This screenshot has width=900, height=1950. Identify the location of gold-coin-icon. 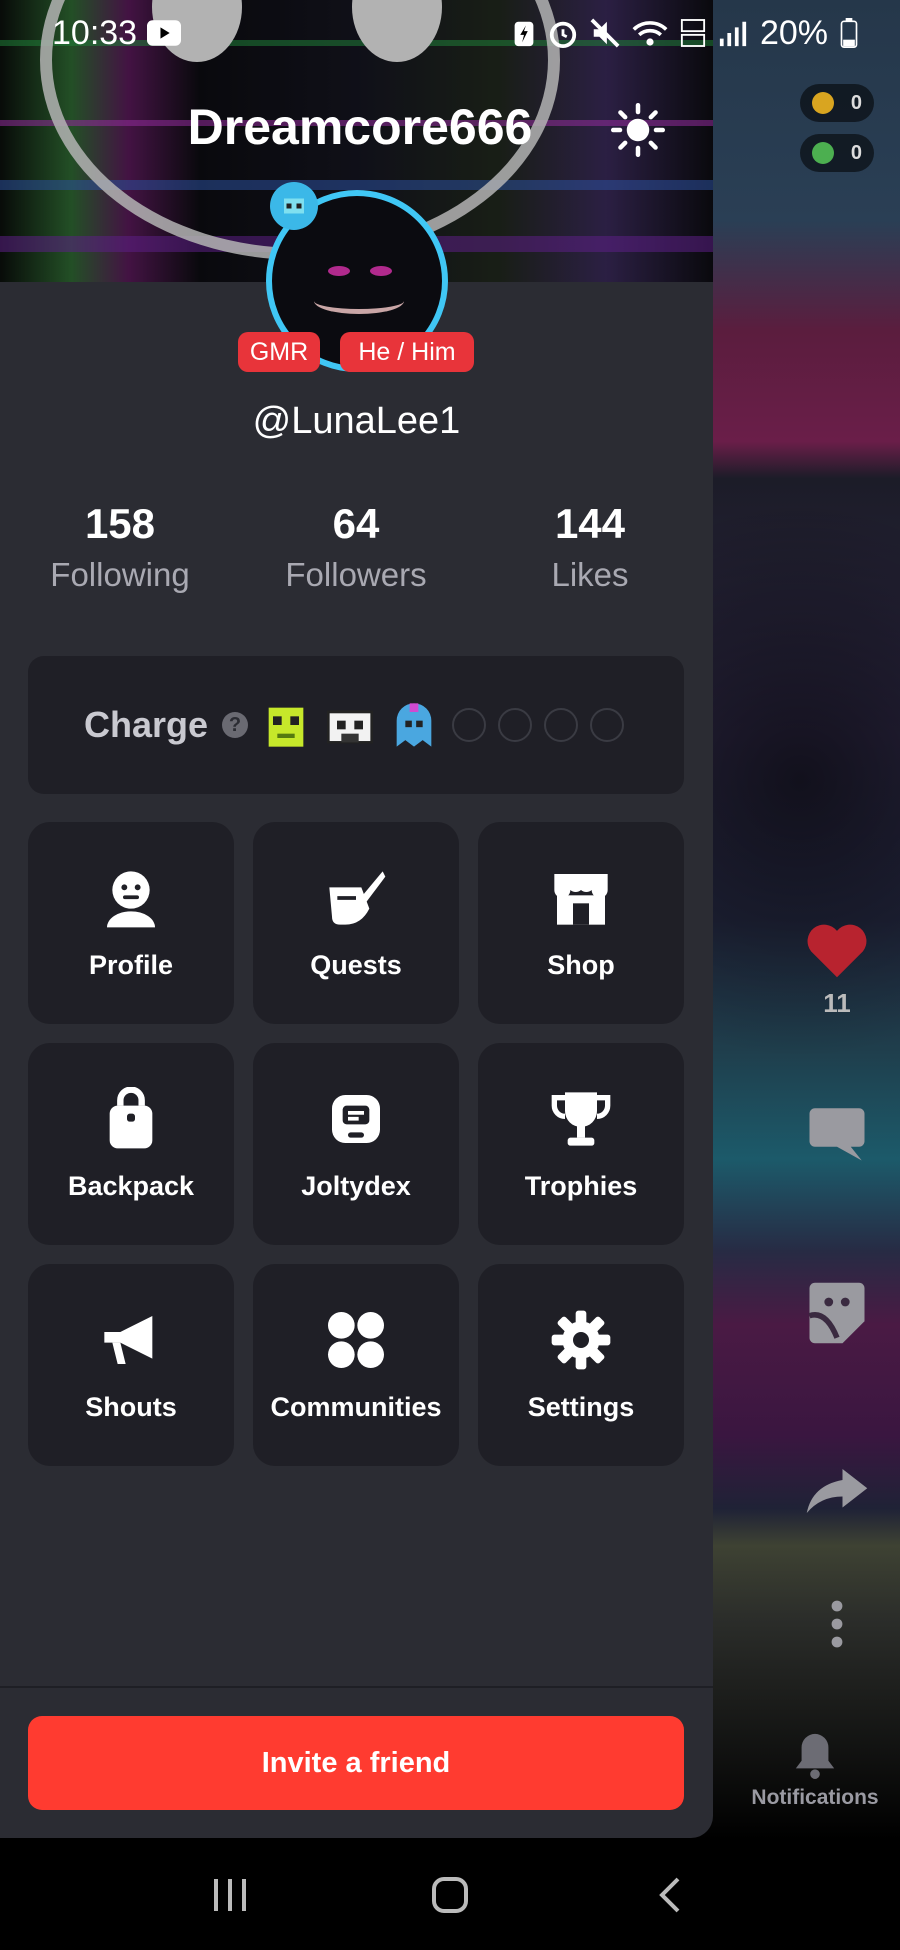
(823, 103).